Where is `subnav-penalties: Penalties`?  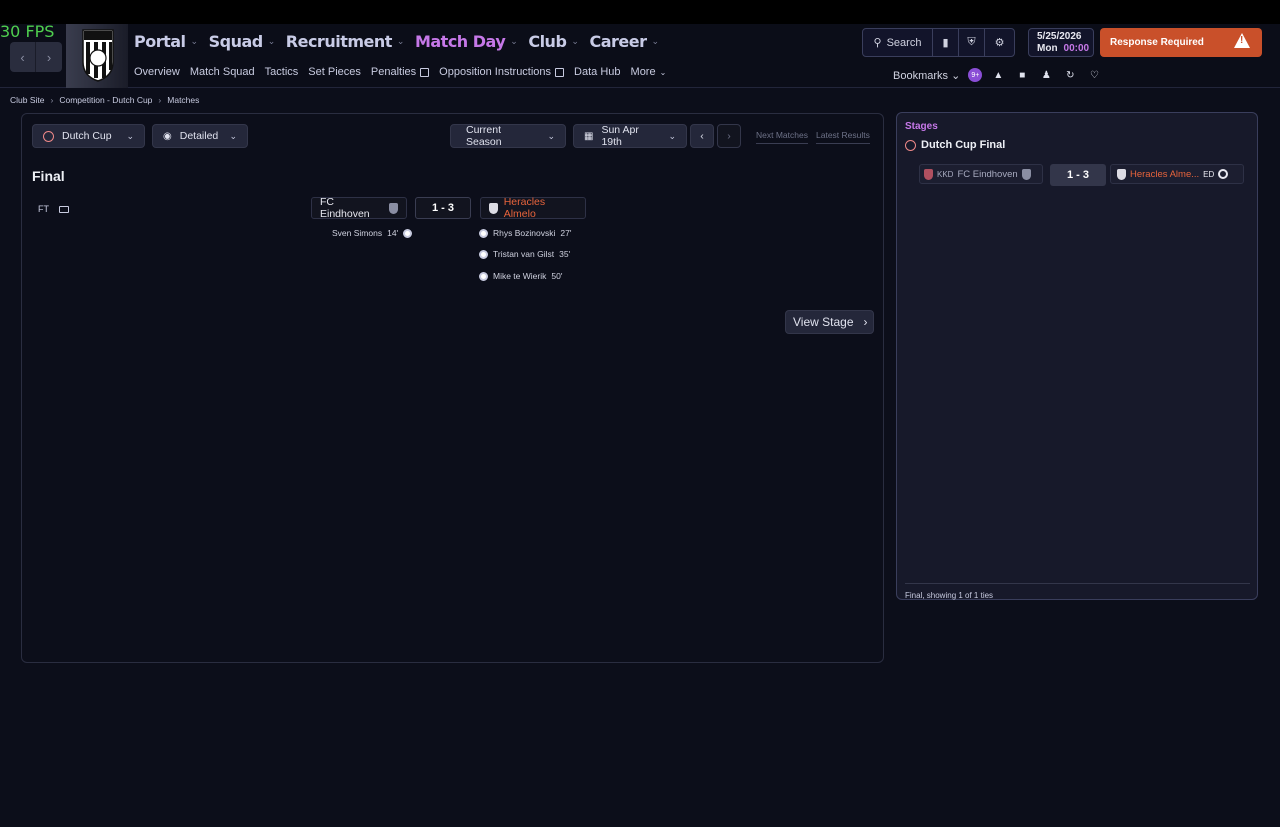
subnav-penalties: Penalties is located at coordinates (400, 72).